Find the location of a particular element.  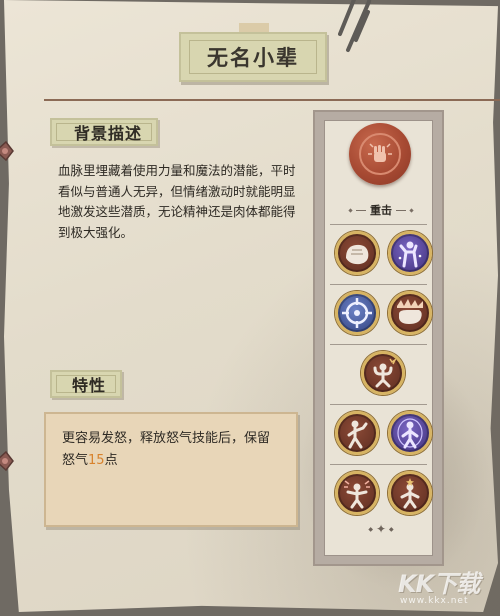

trait-section-label: 特性 is located at coordinates (89, 385).